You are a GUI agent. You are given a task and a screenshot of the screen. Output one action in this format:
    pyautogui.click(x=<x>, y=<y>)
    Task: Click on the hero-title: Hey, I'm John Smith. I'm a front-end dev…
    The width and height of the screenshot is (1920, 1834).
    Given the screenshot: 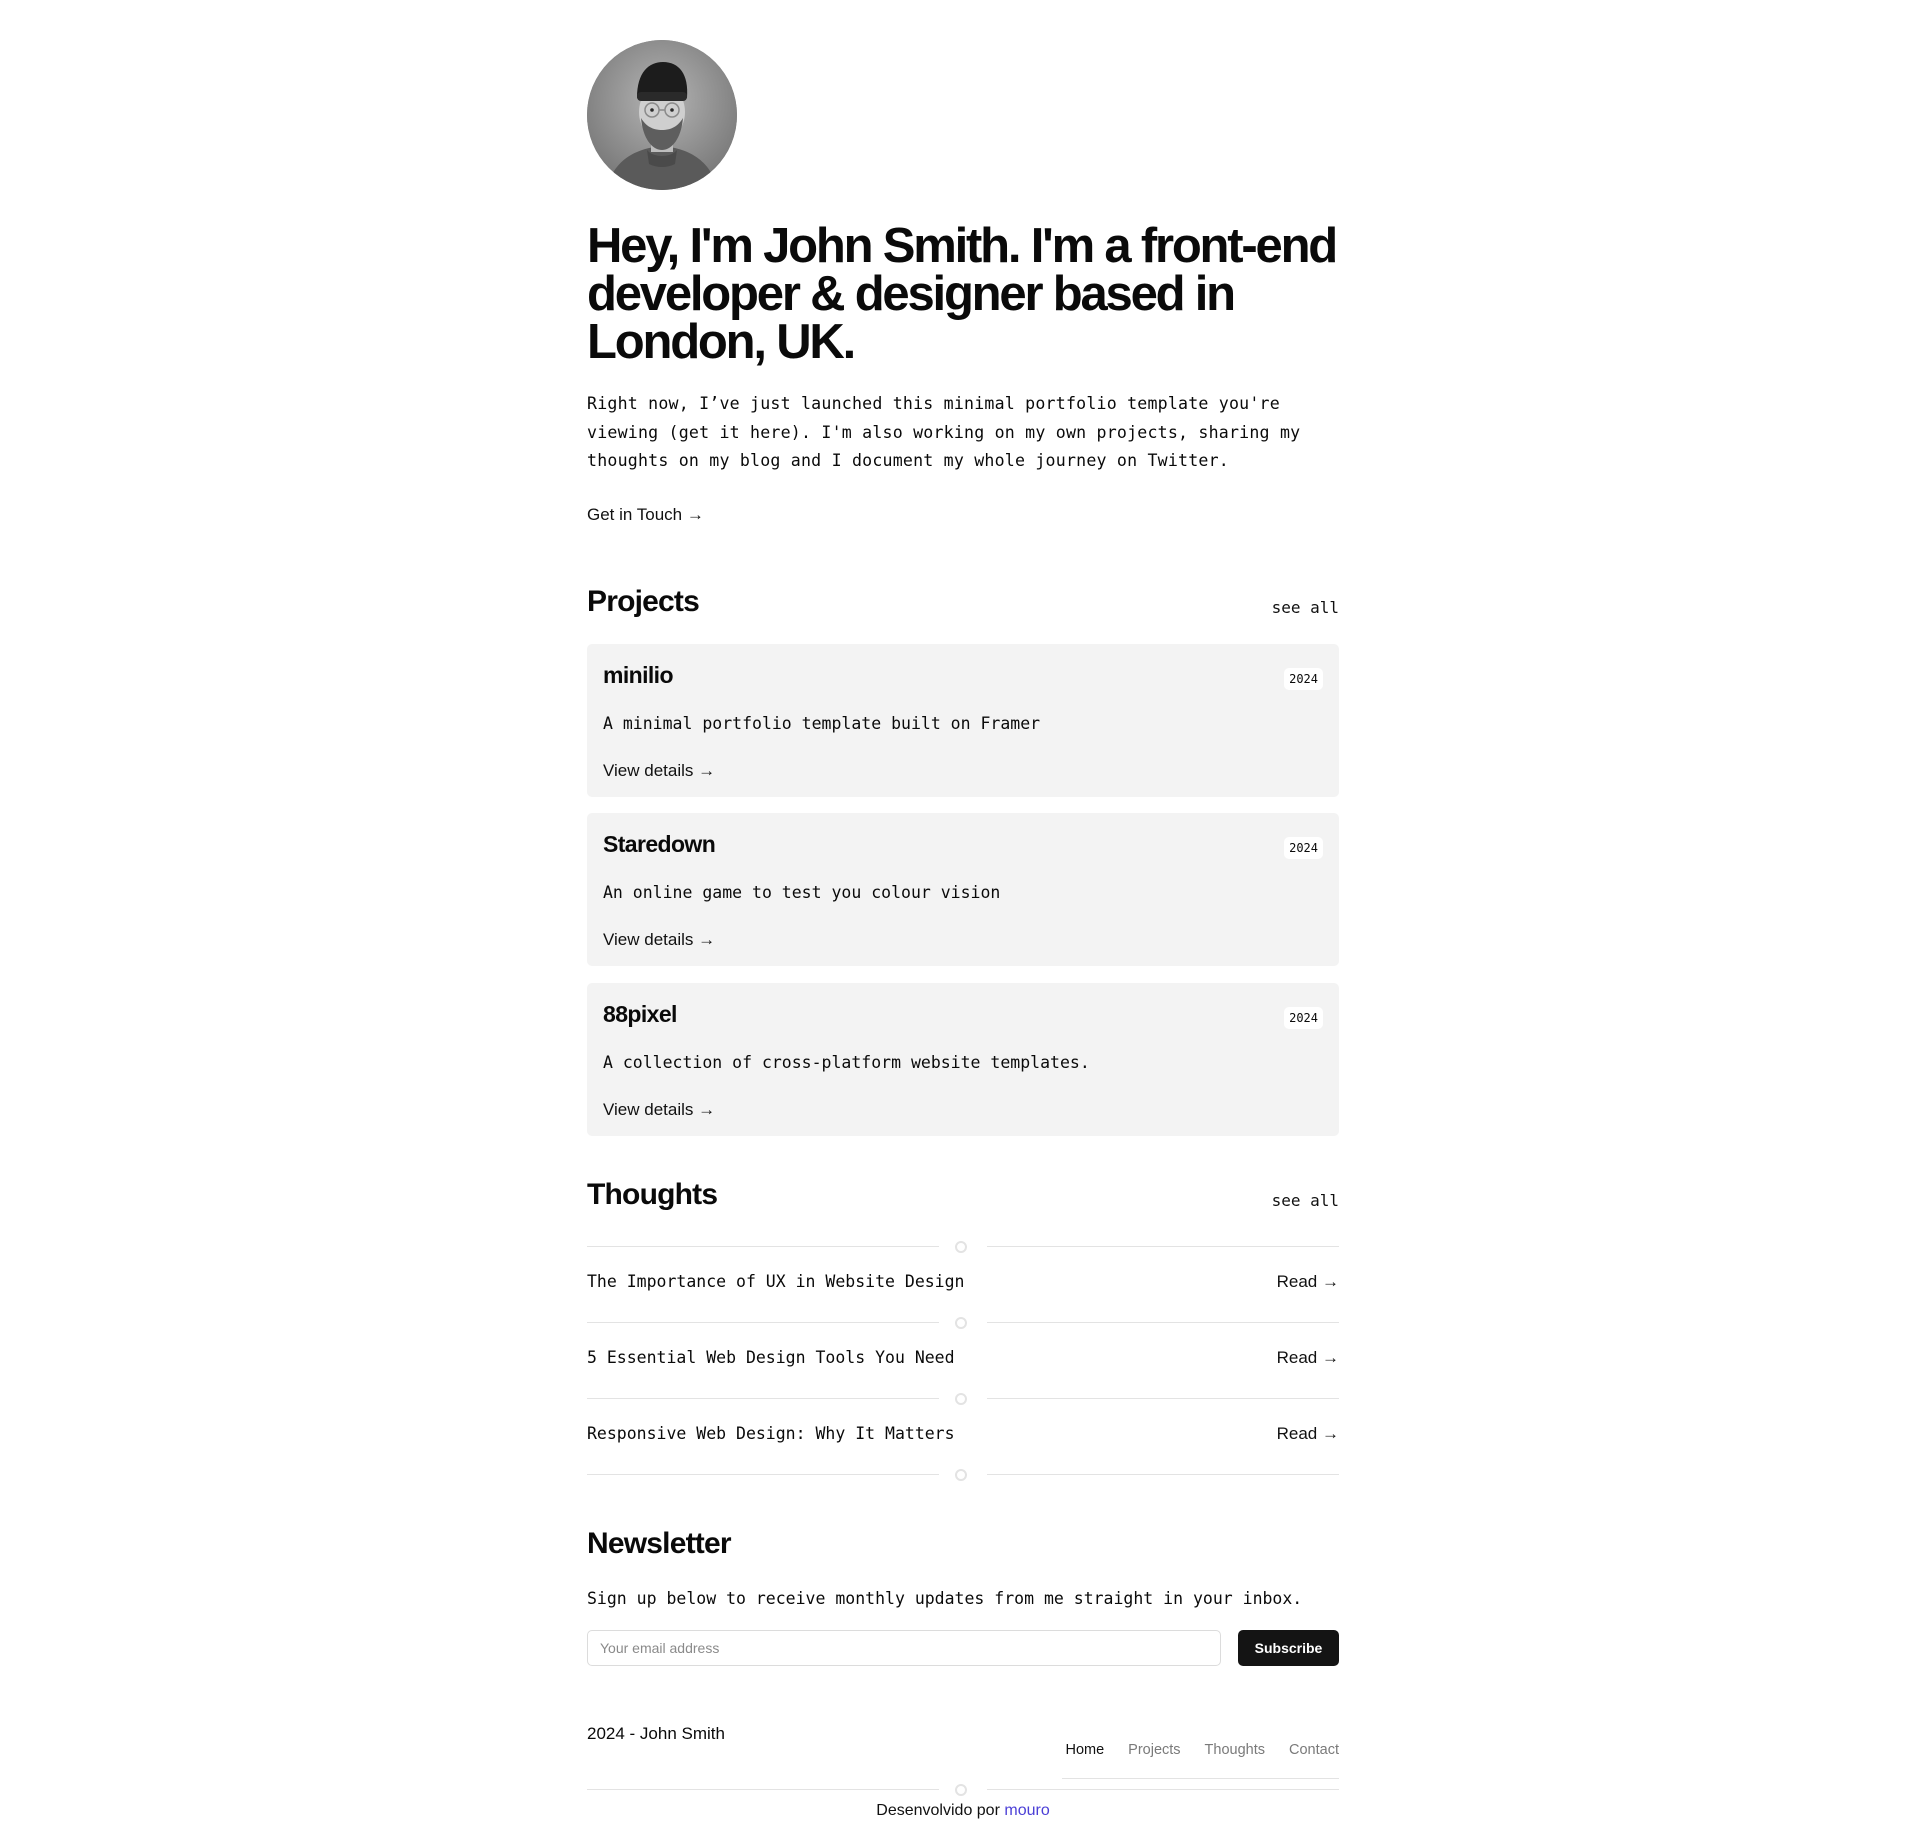 What is the action you would take?
    pyautogui.click(x=962, y=294)
    